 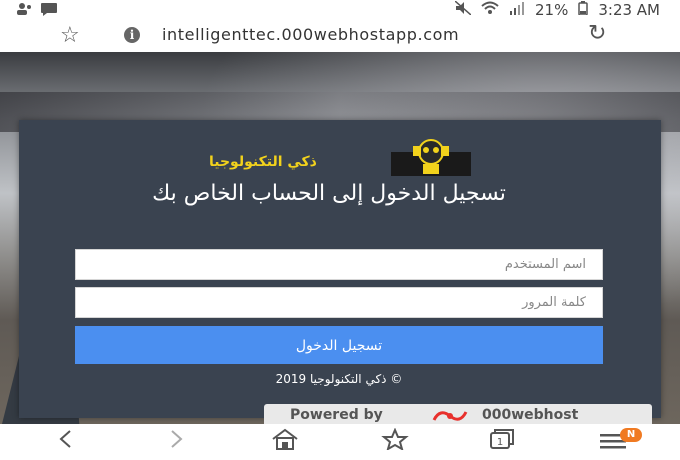 I want to click on powered-by-label: Powered by, so click(x=336, y=415).